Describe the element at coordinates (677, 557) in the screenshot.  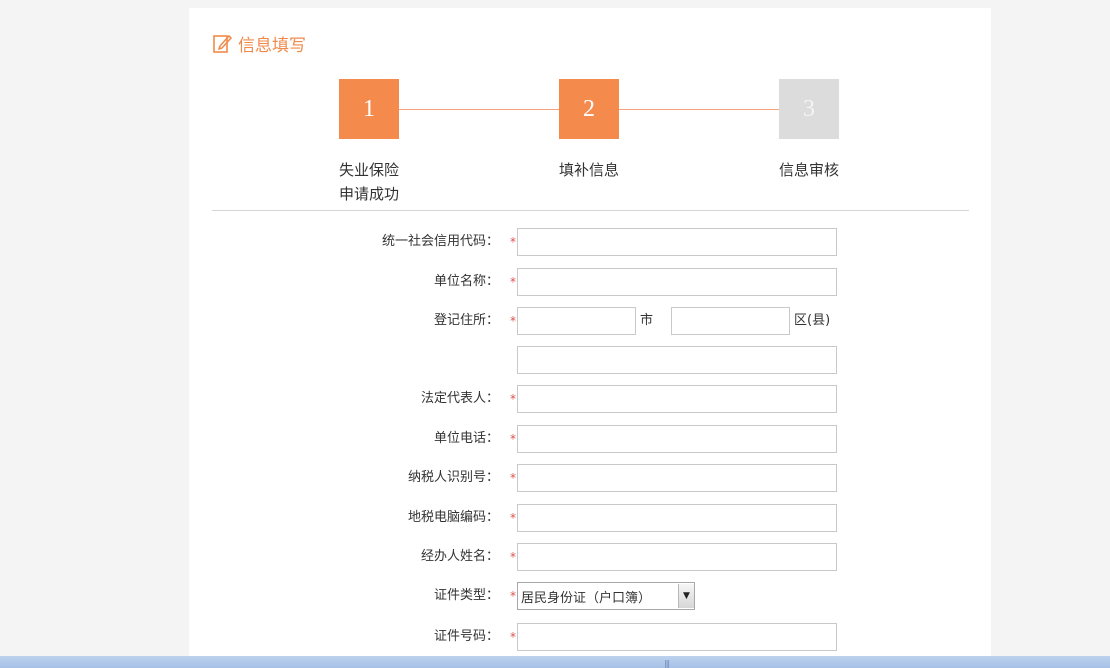
I see `handler-name-input` at that location.